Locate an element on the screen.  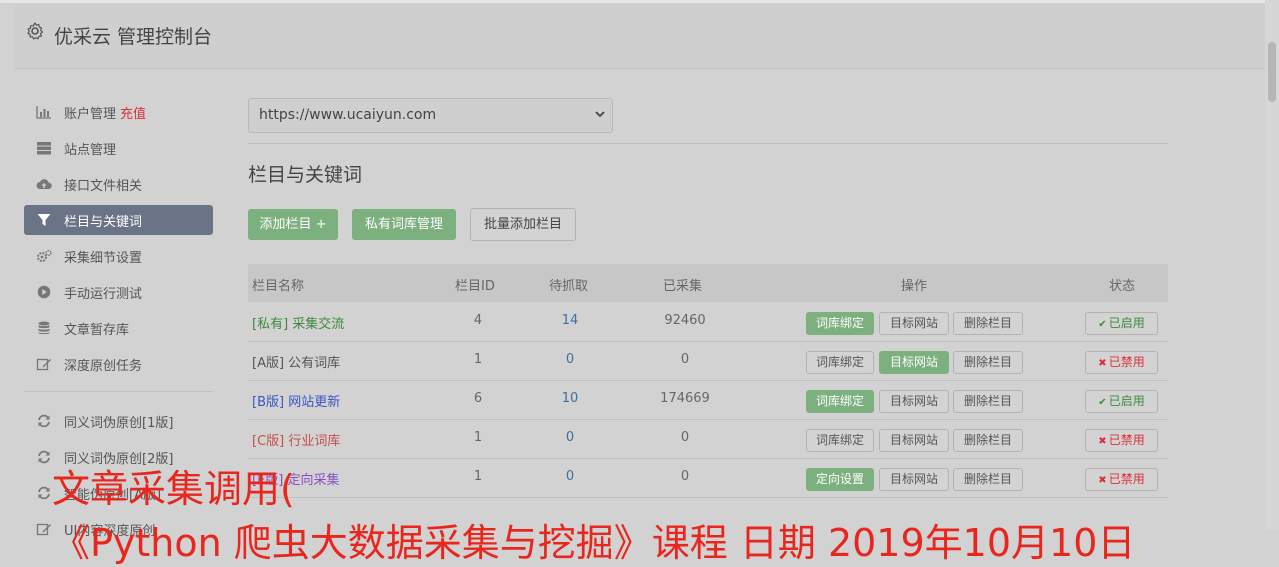
column-name: [B版] 网站更新 is located at coordinates (296, 400).